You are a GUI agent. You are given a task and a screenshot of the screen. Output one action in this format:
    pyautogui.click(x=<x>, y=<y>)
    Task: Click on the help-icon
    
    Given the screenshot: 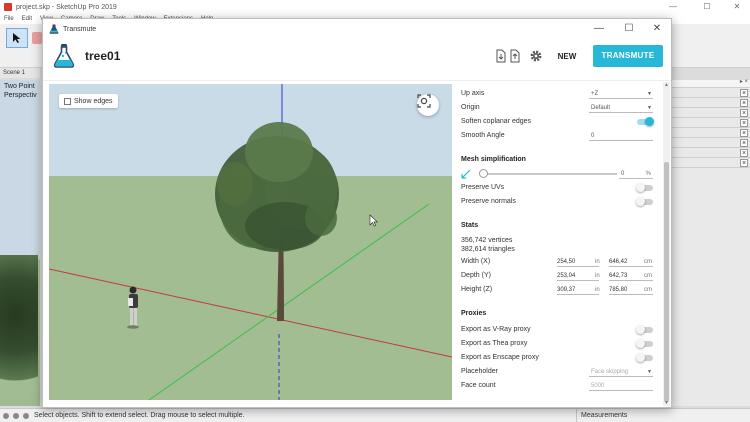 What is the action you would take?
    pyautogui.click(x=26, y=415)
    